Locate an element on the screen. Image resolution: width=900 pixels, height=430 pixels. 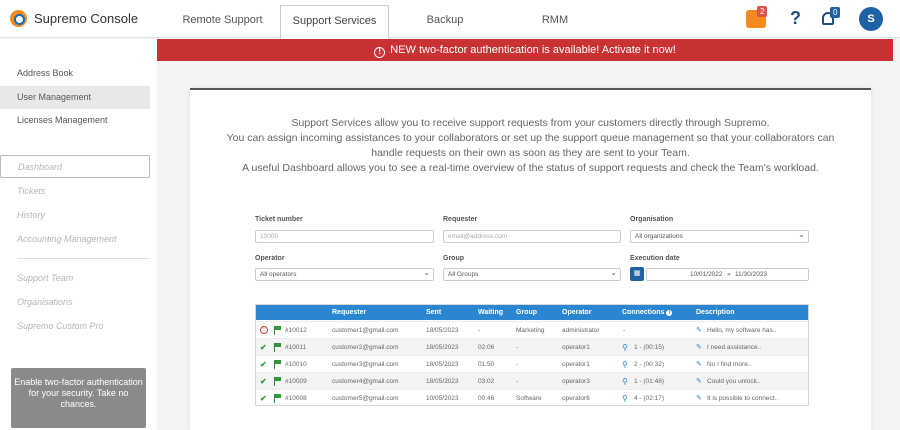
ticket-number: #10012 is located at coordinates (296, 330).